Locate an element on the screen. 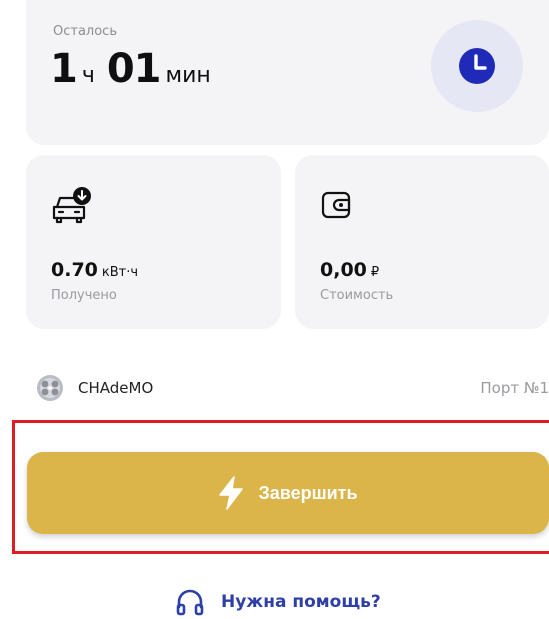 The image size is (549, 619). clock-icon-badge is located at coordinates (477, 66).